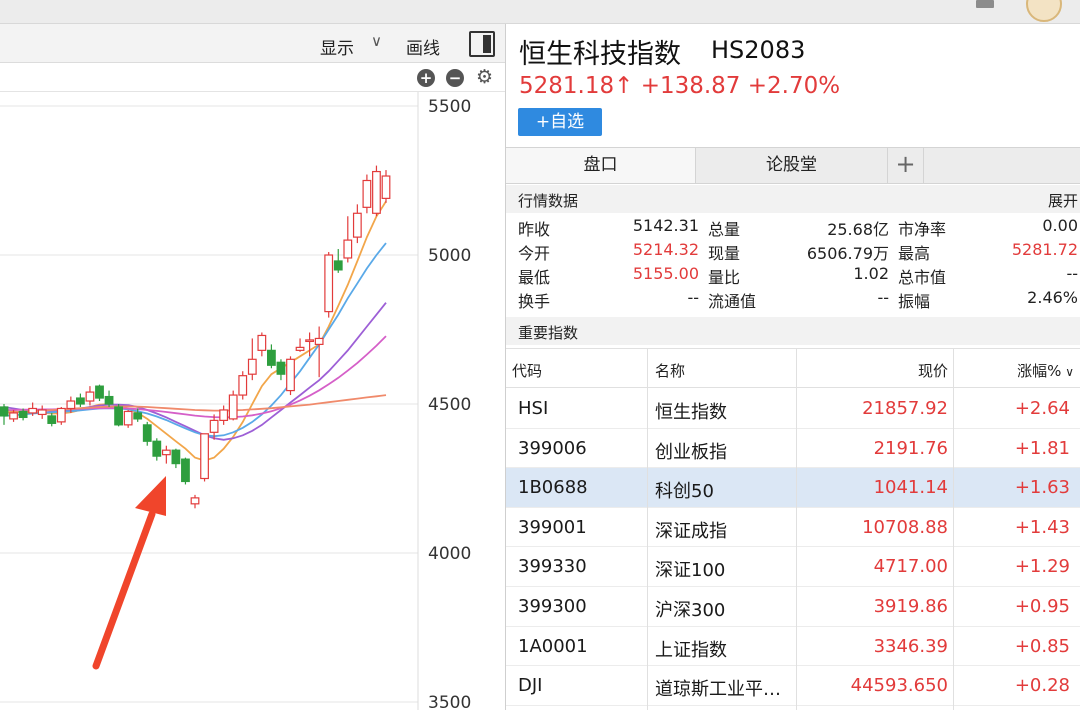 The image size is (1080, 710). Describe the element at coordinates (665, 249) in the screenshot. I see `stat-value: 5214.32` at that location.